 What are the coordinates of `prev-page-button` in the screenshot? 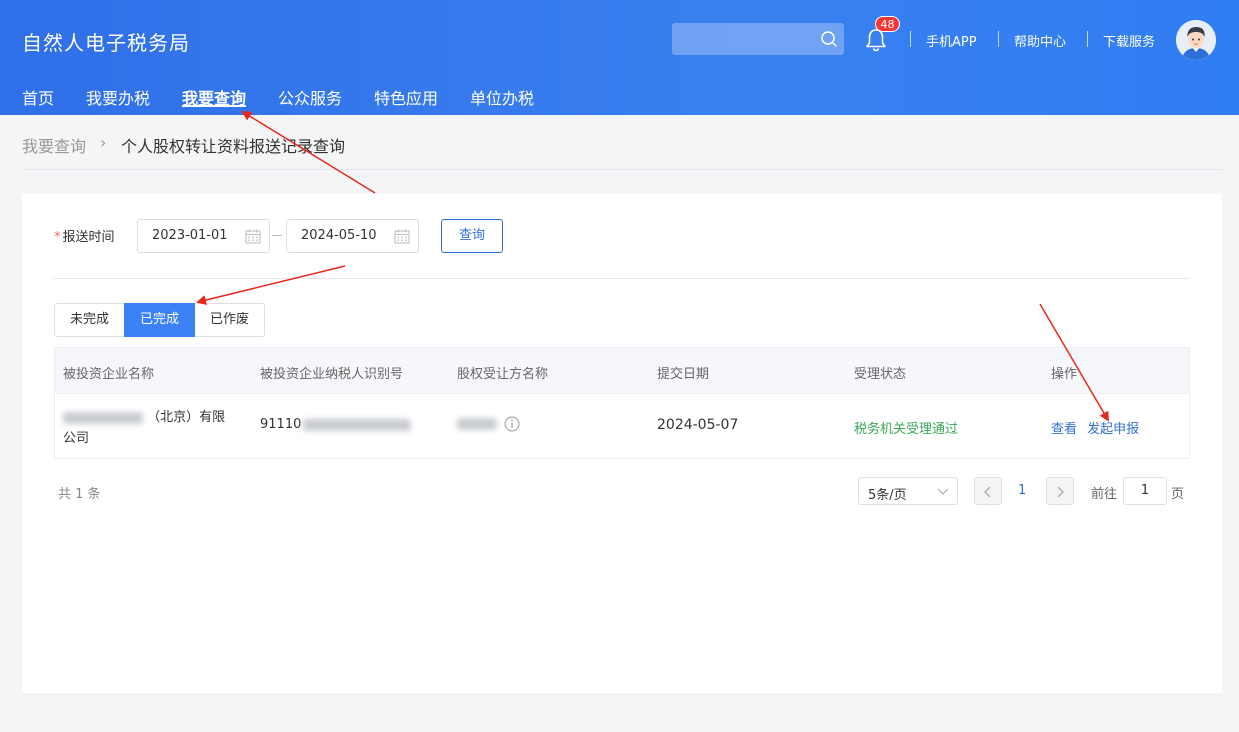 It's located at (988, 491).